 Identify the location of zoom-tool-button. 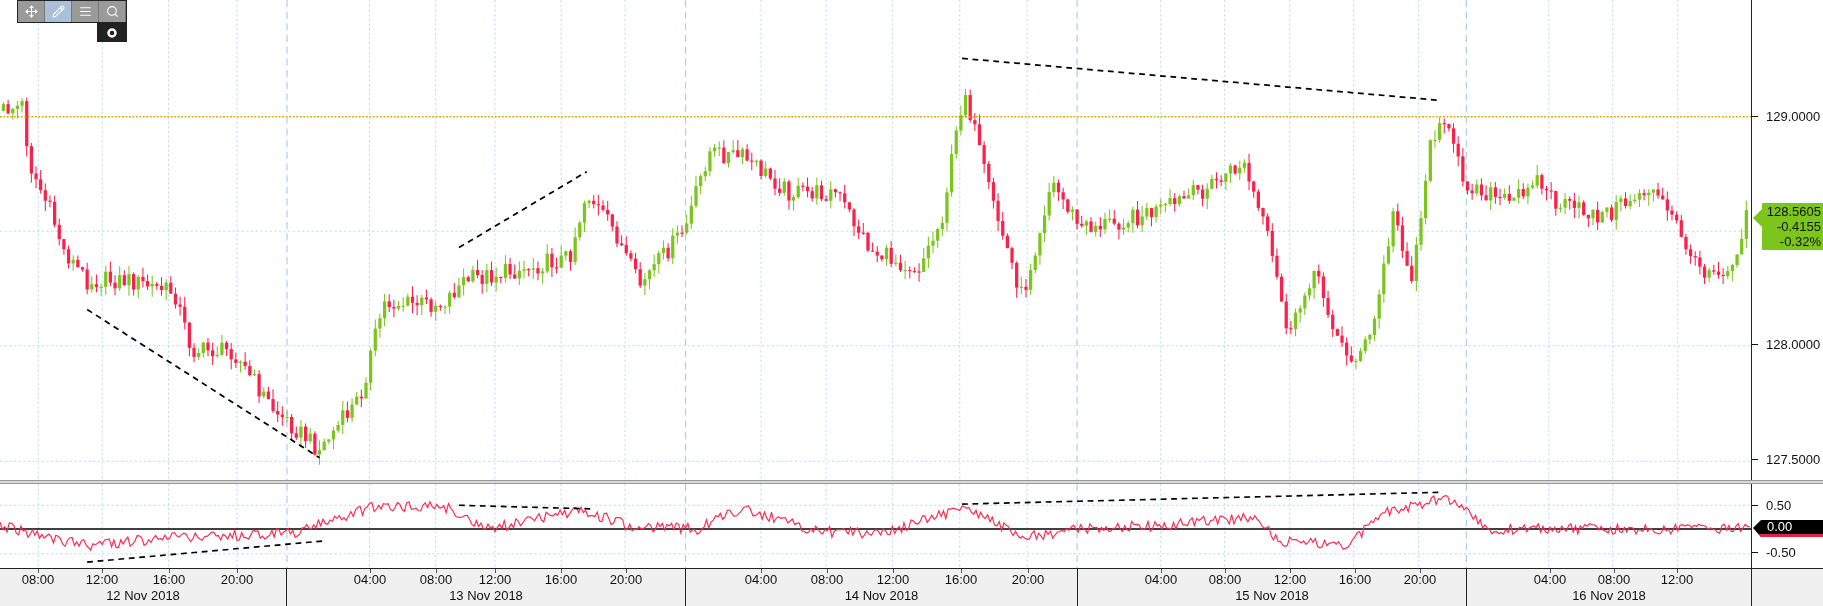
(112, 11).